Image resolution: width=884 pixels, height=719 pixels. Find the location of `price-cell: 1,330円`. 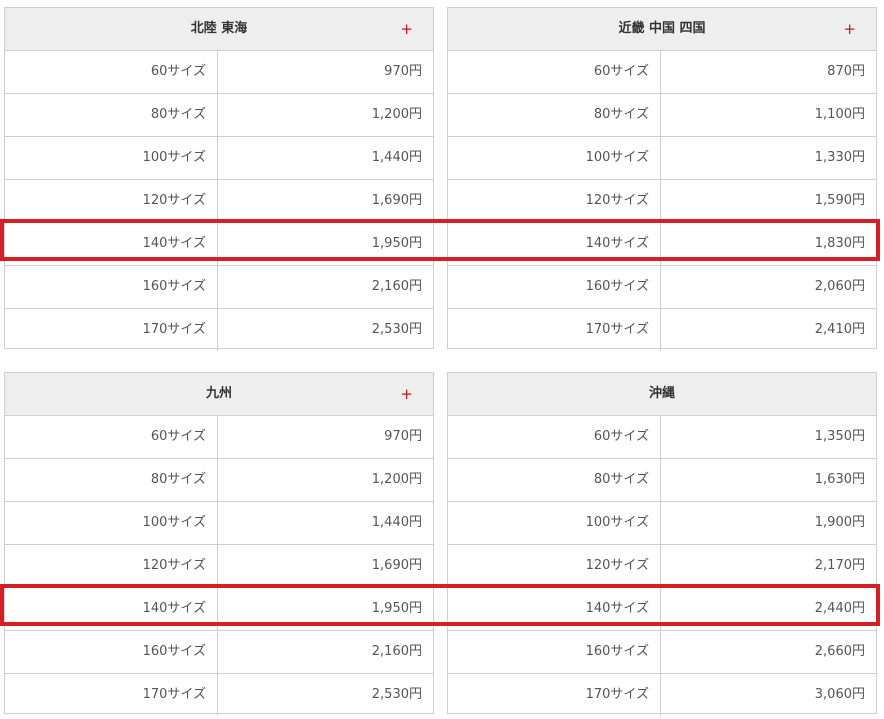

price-cell: 1,330円 is located at coordinates (839, 157).